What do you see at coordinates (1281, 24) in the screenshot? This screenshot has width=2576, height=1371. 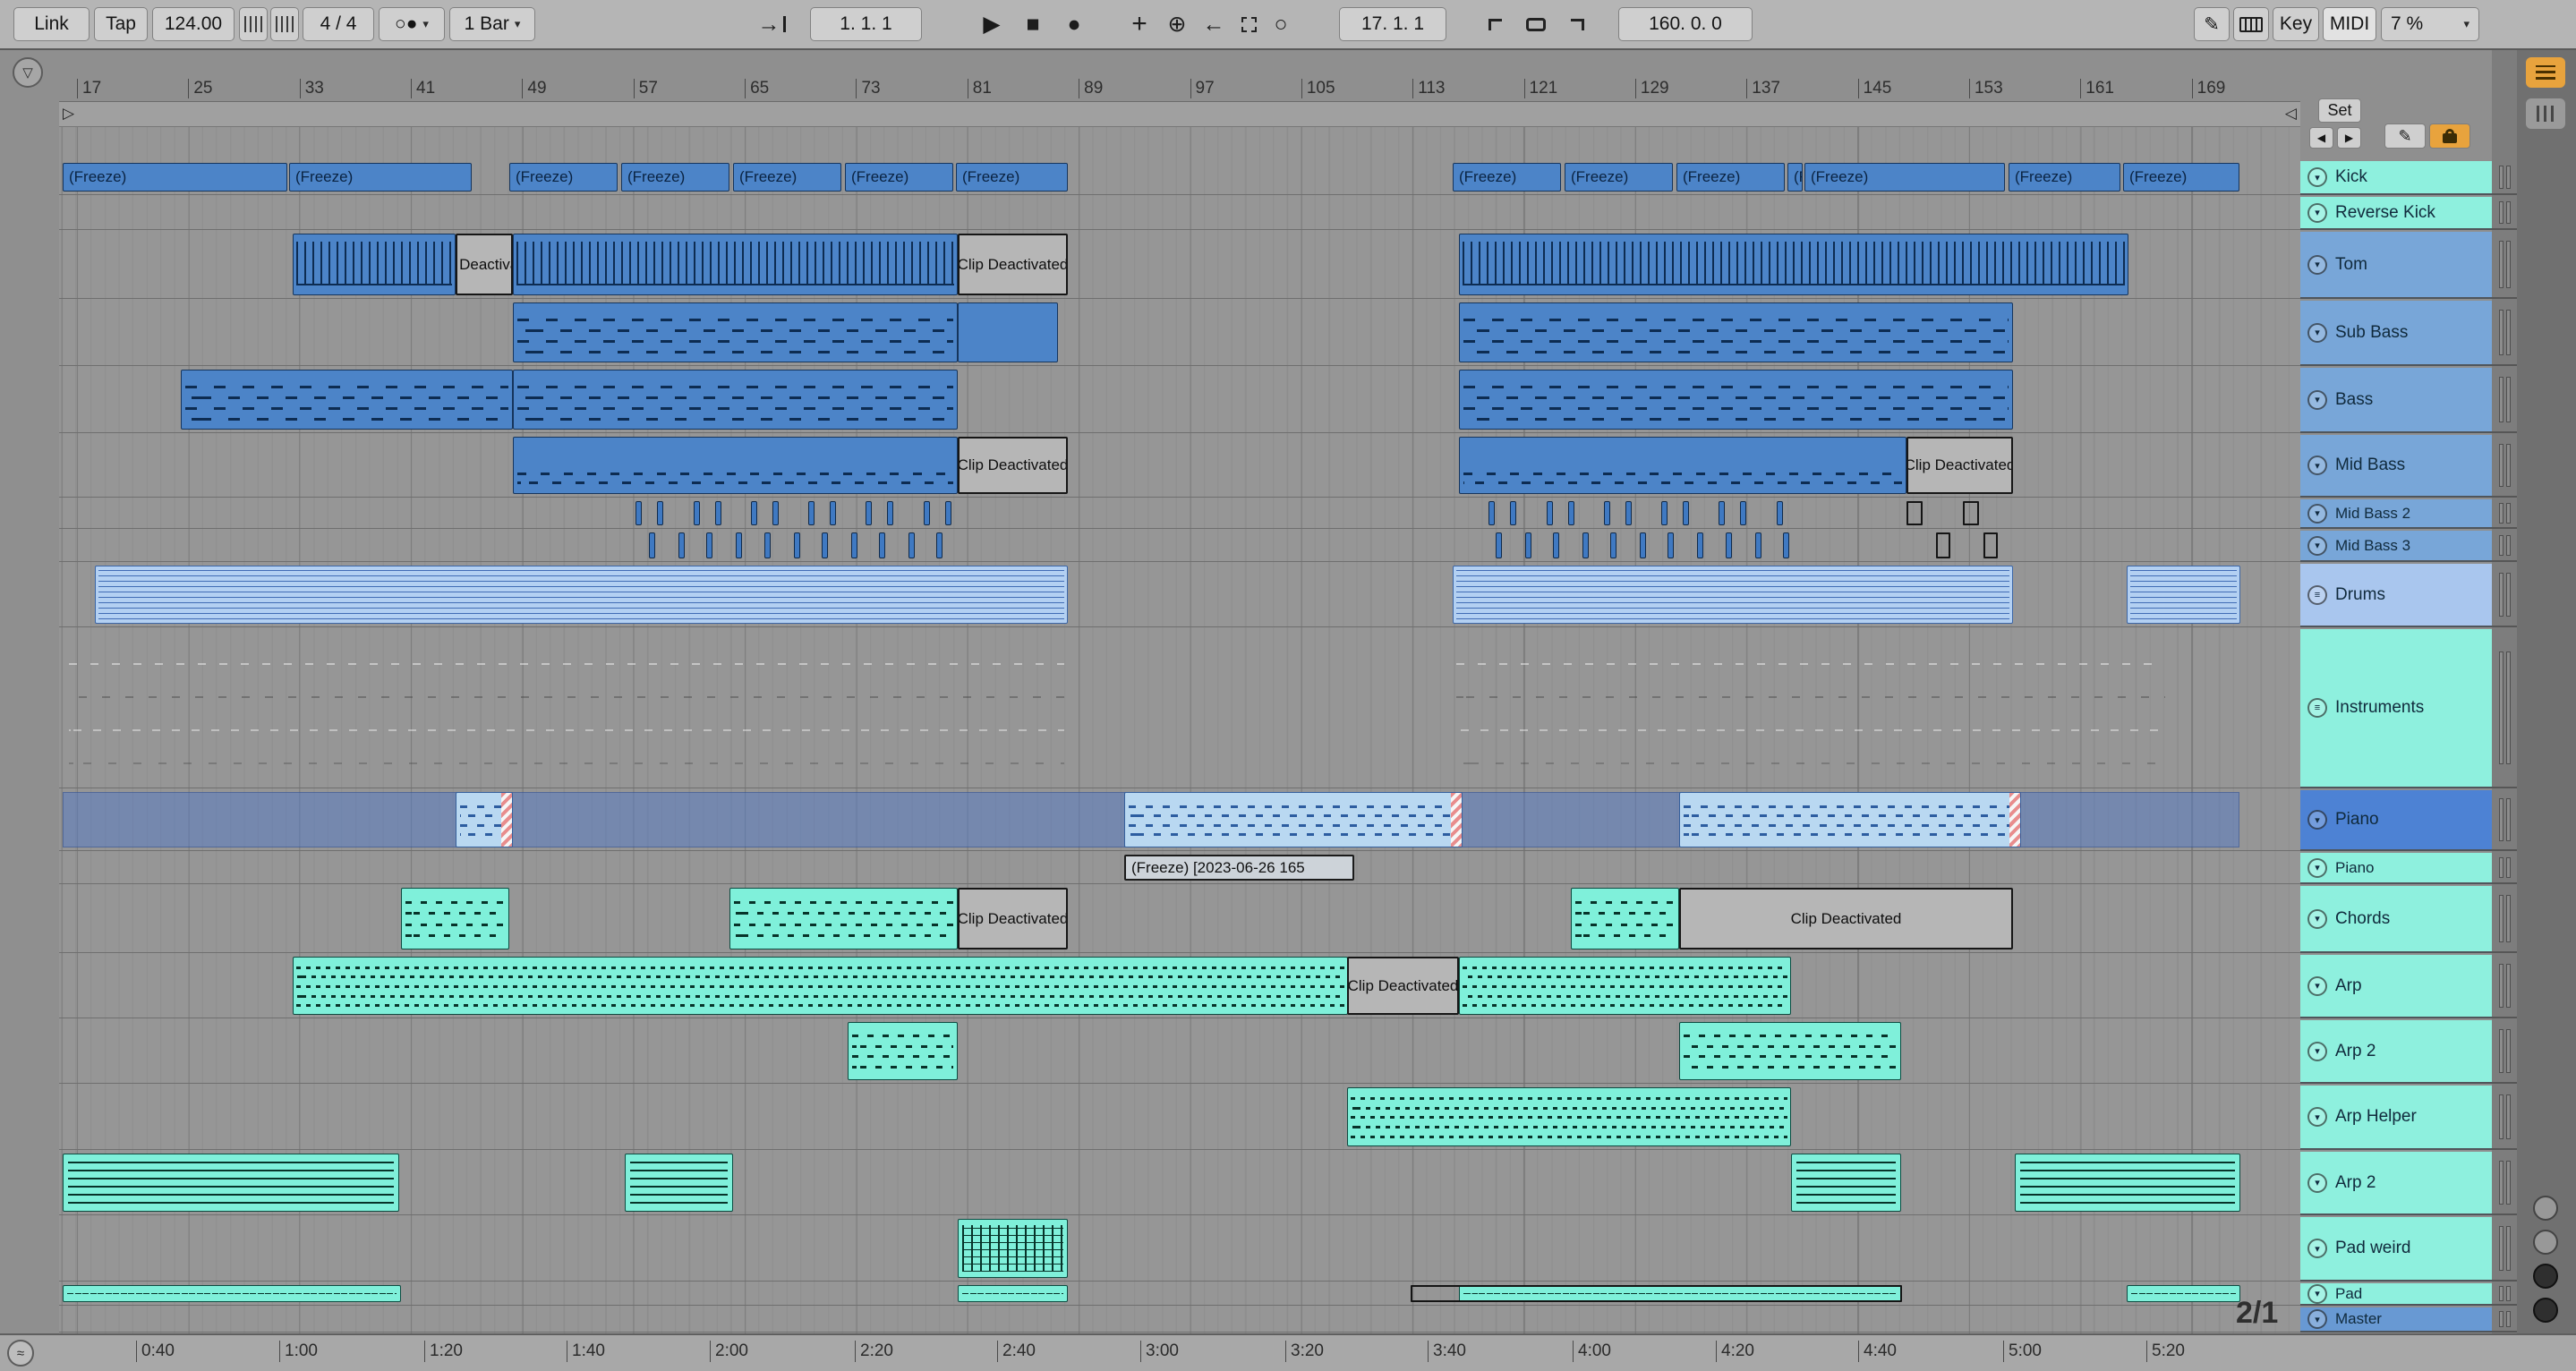 I see `capture-midi-button: ○` at bounding box center [1281, 24].